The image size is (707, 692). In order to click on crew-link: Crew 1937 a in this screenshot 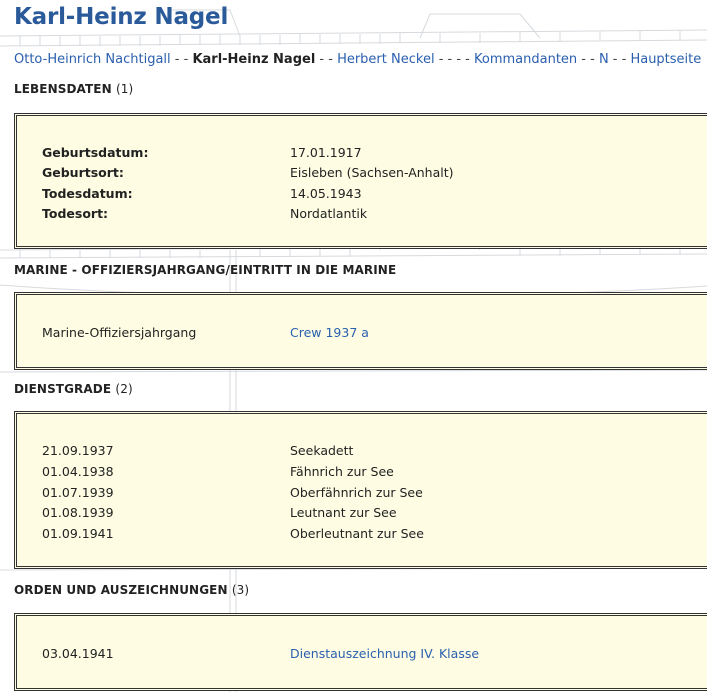, I will do `click(329, 333)`.